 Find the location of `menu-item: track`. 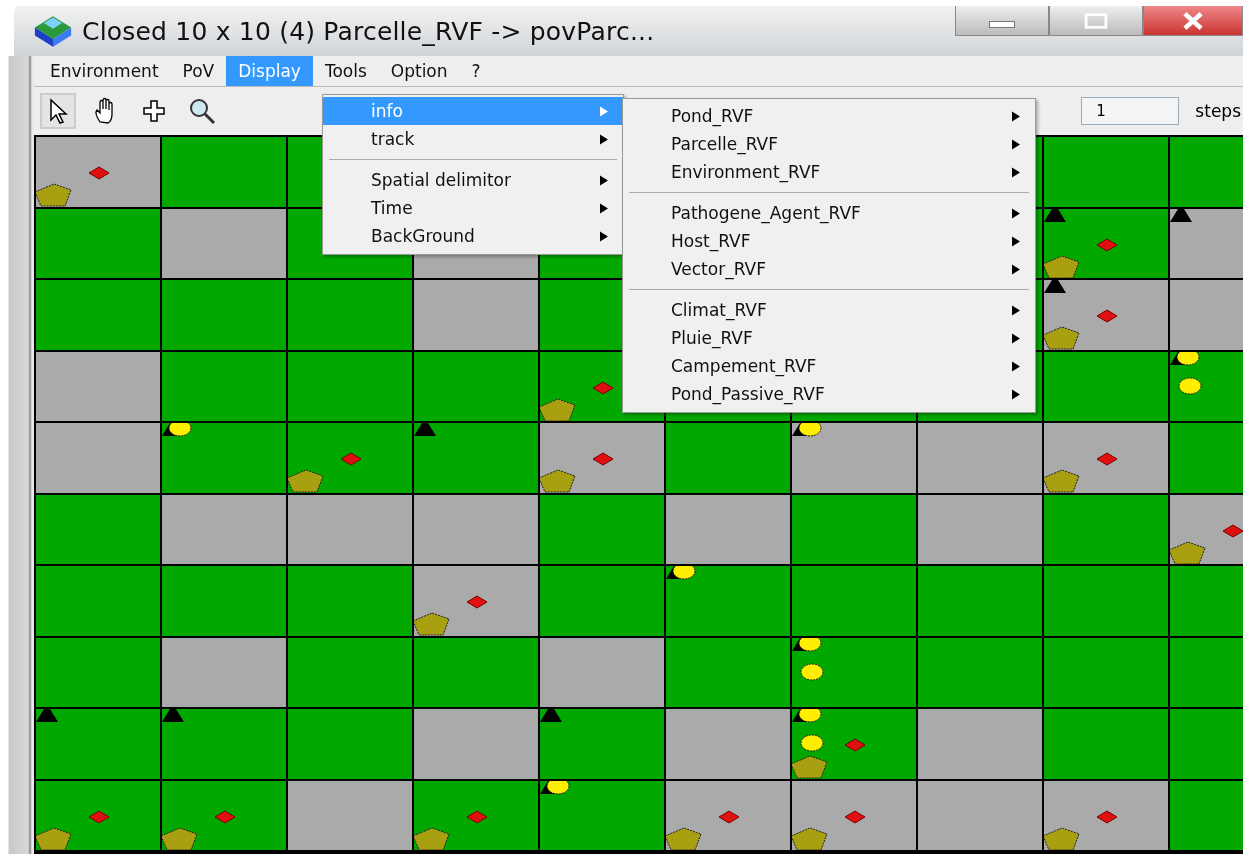

menu-item: track is located at coordinates (473, 139).